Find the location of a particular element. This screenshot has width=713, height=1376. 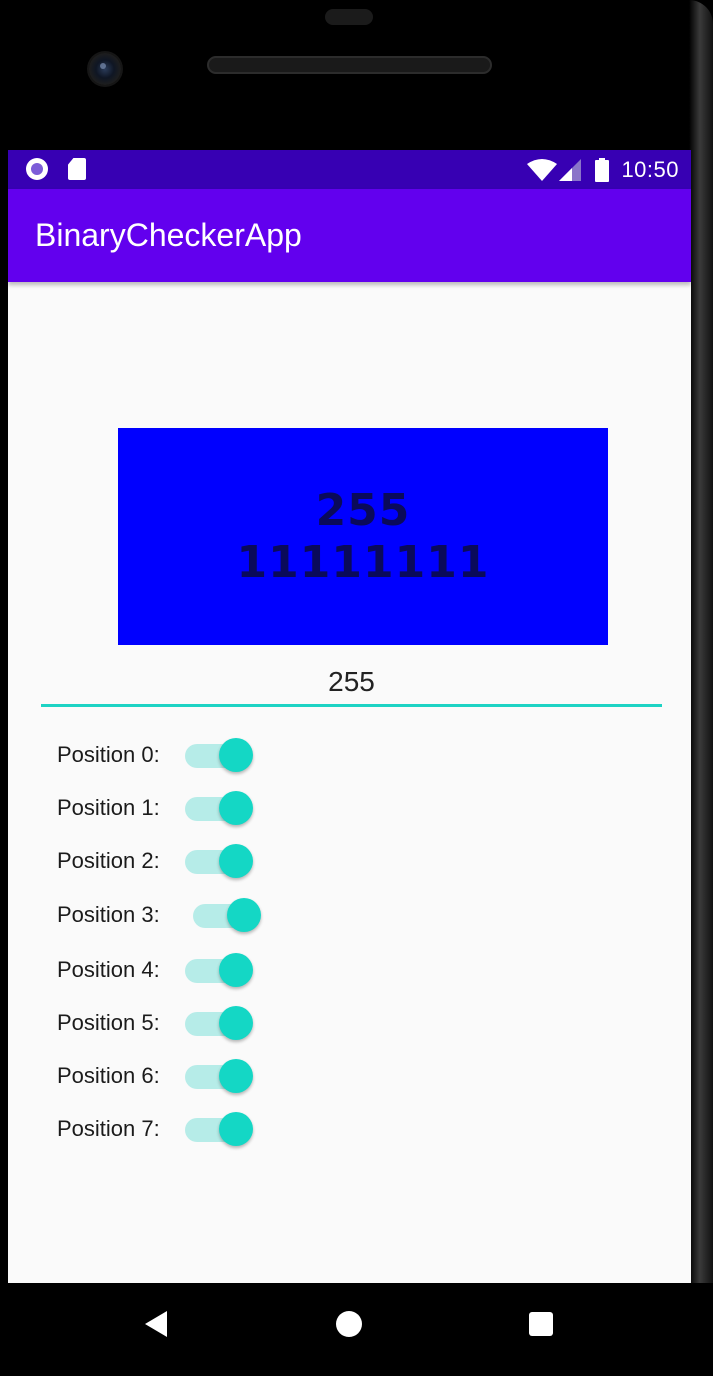

number-input is located at coordinates (351, 683).